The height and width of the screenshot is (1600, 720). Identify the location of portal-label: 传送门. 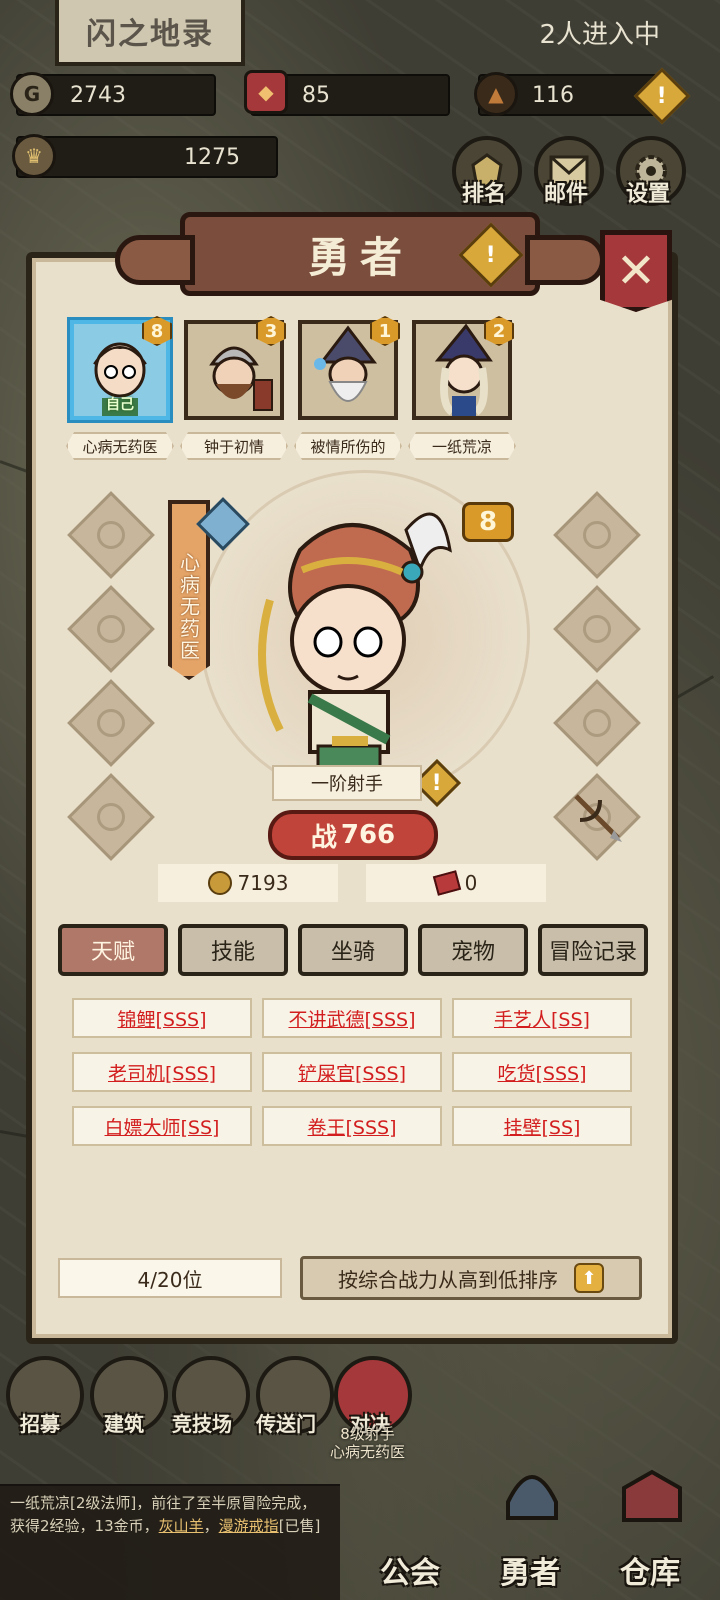
(286, 1424).